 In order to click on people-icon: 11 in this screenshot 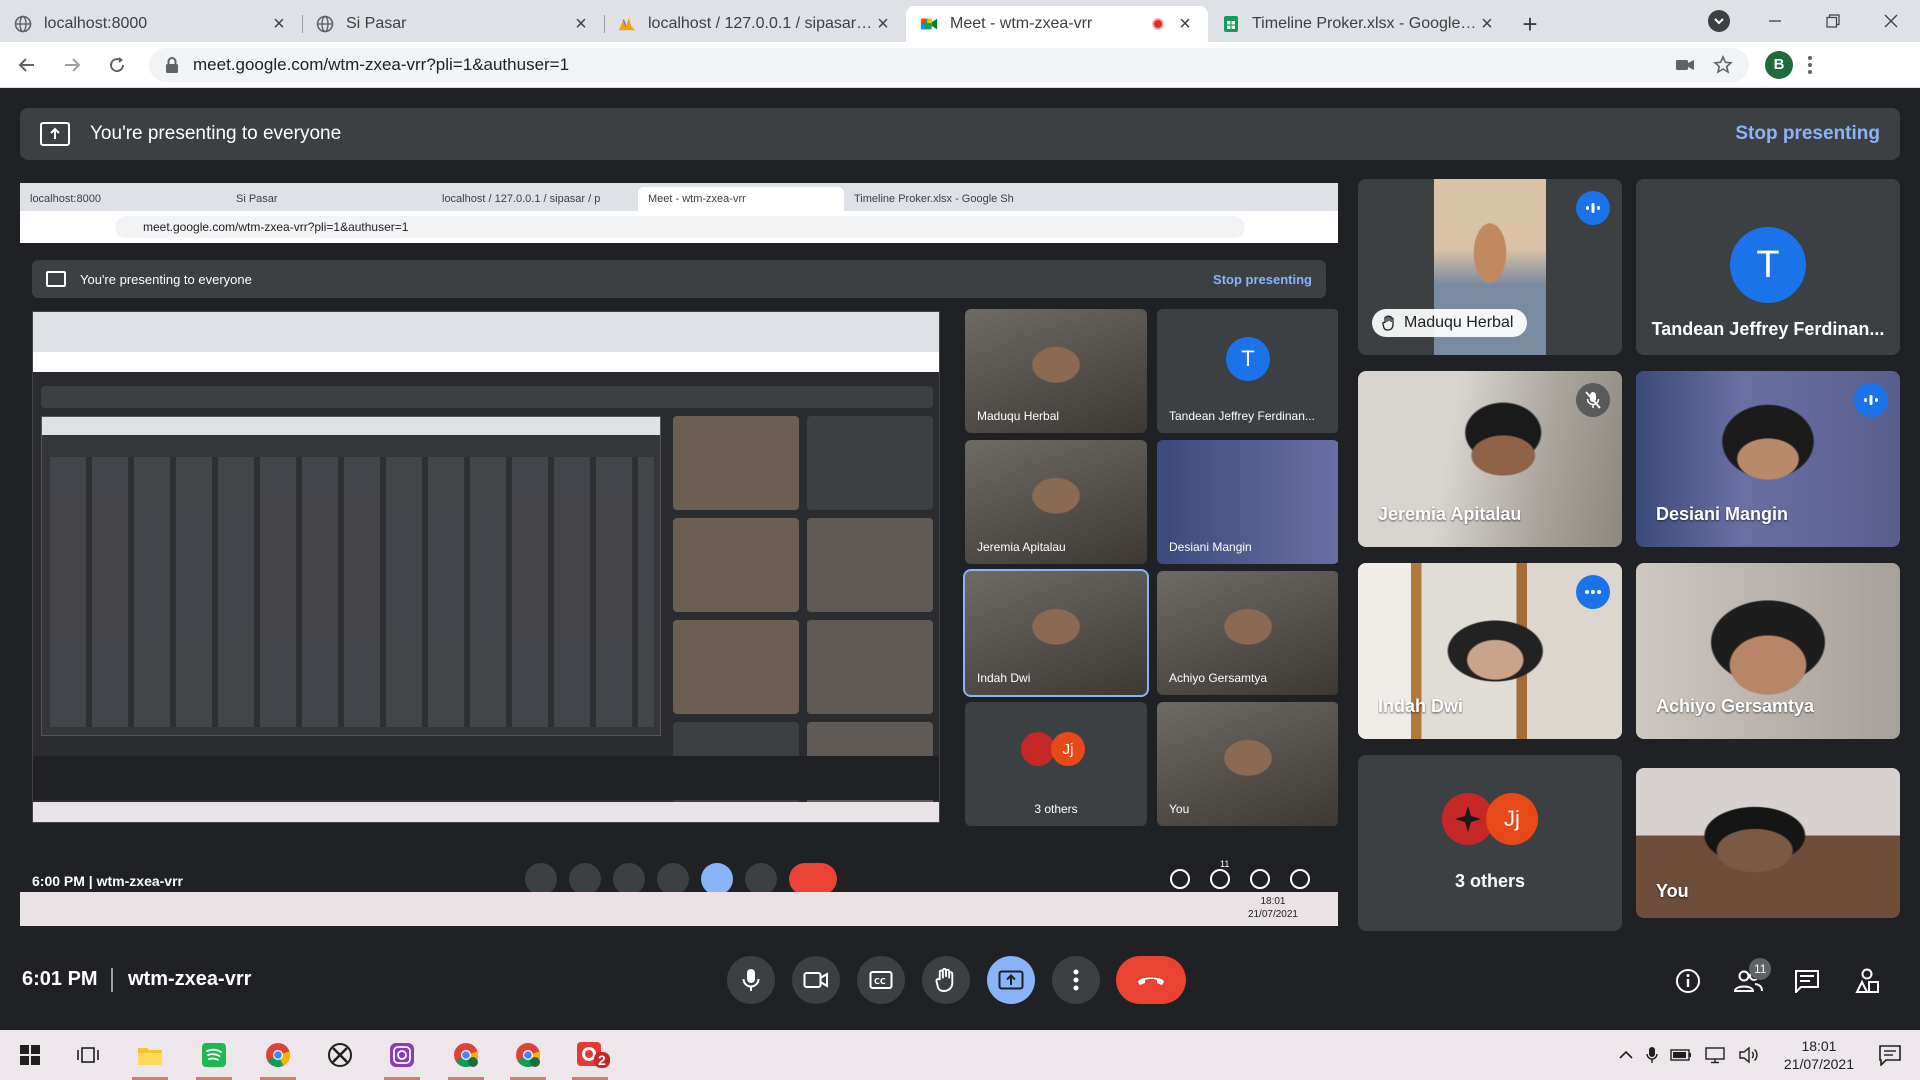, I will do `click(1752, 977)`.